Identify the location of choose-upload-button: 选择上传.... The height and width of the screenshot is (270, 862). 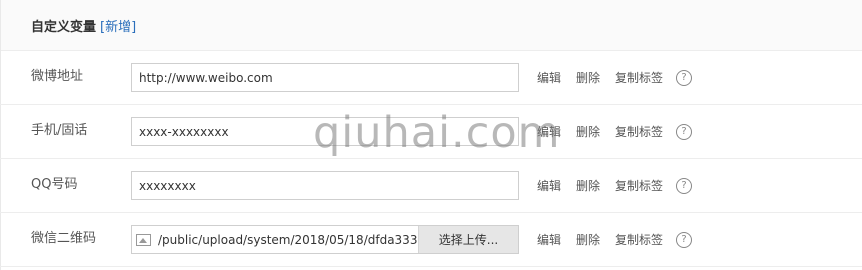
(468, 239).